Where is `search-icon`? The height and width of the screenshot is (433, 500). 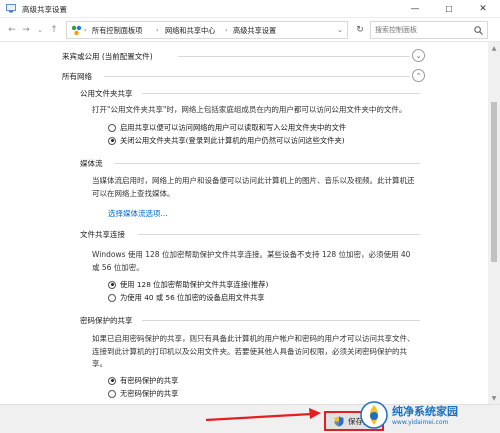 search-icon is located at coordinates (478, 30).